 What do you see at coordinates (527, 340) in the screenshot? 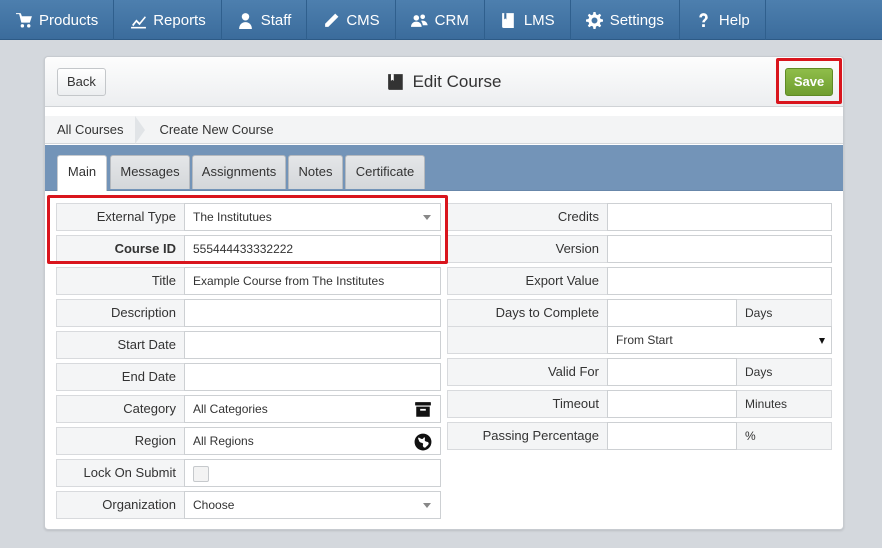
I see `field-label-empty` at bounding box center [527, 340].